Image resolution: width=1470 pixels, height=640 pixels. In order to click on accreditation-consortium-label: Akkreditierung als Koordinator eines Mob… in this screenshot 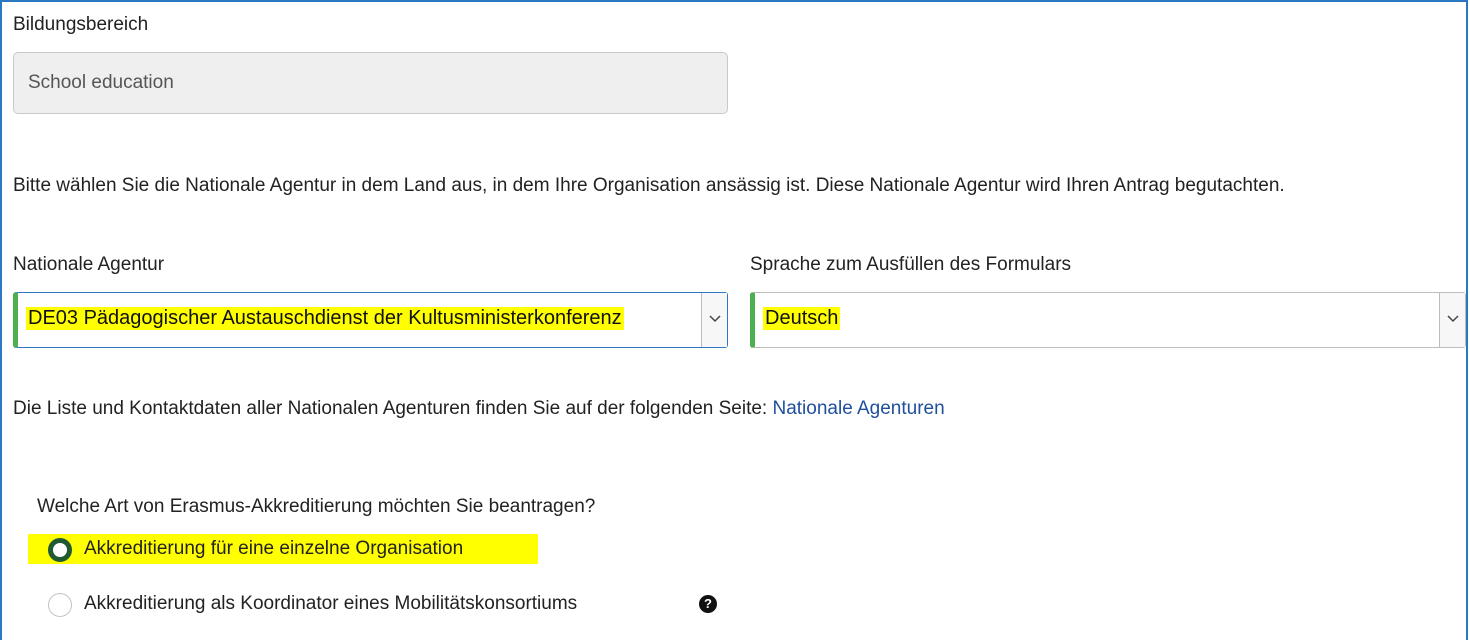, I will do `click(330, 604)`.